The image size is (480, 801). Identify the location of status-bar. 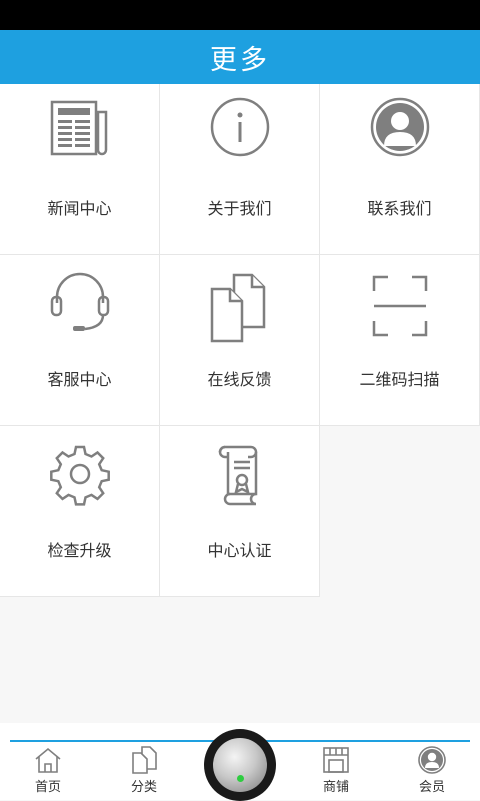
(240, 15).